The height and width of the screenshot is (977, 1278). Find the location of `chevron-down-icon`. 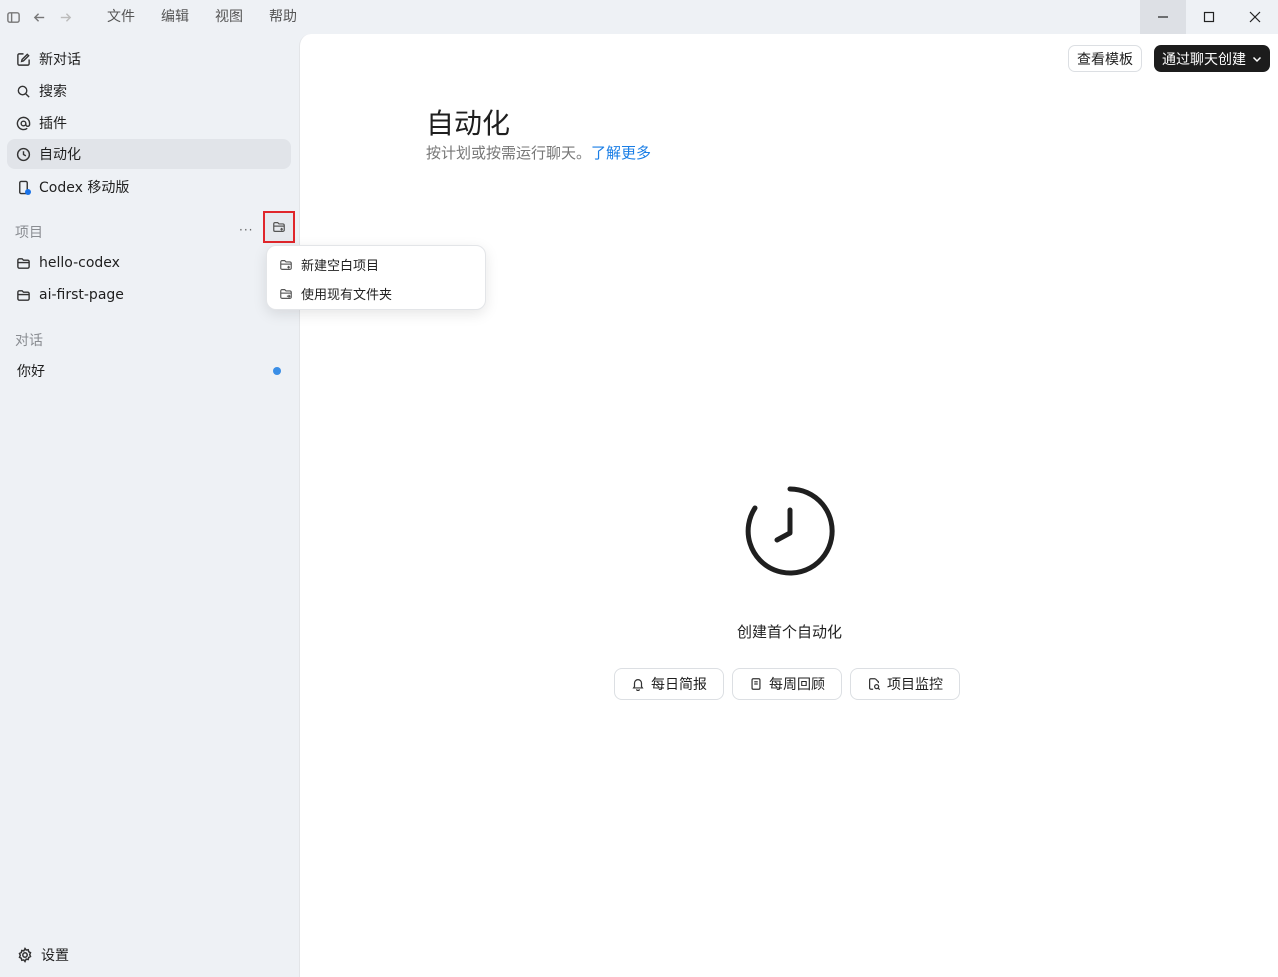

chevron-down-icon is located at coordinates (1257, 59).